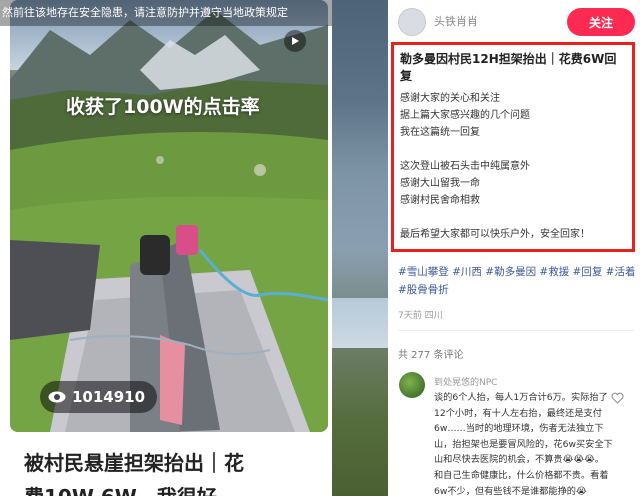 This screenshot has height=496, width=640. I want to click on post-line: 我在这篇统一回复, so click(440, 132).